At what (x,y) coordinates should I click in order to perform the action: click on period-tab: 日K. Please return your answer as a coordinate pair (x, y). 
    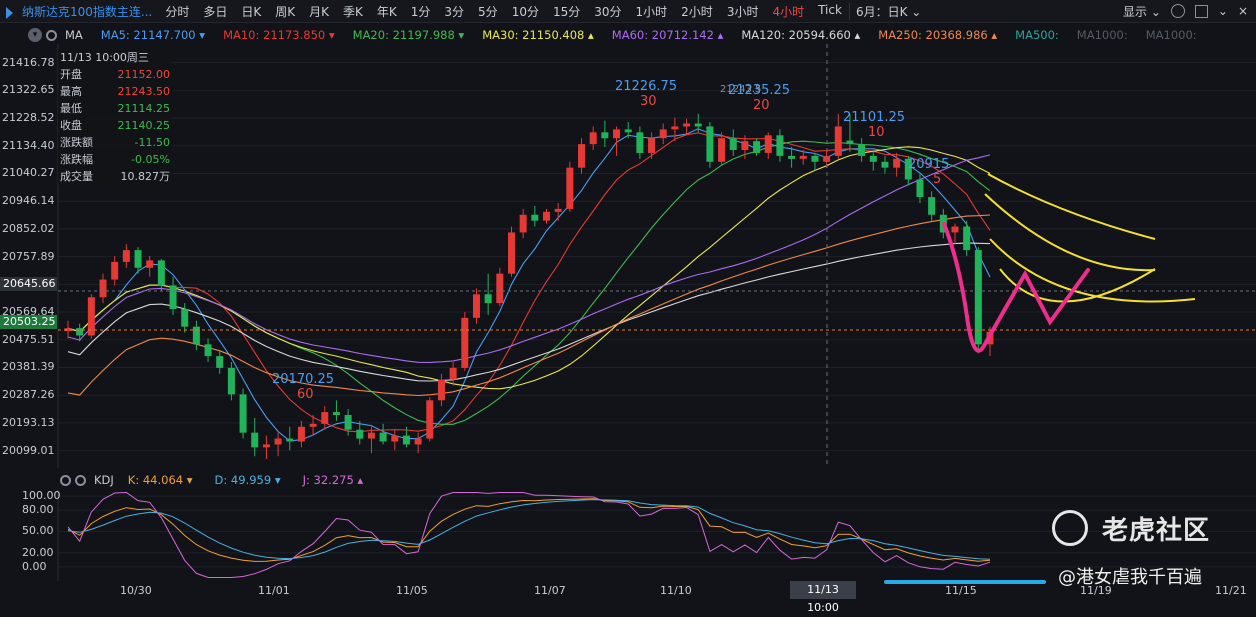
    Looking at the image, I should click on (251, 11).